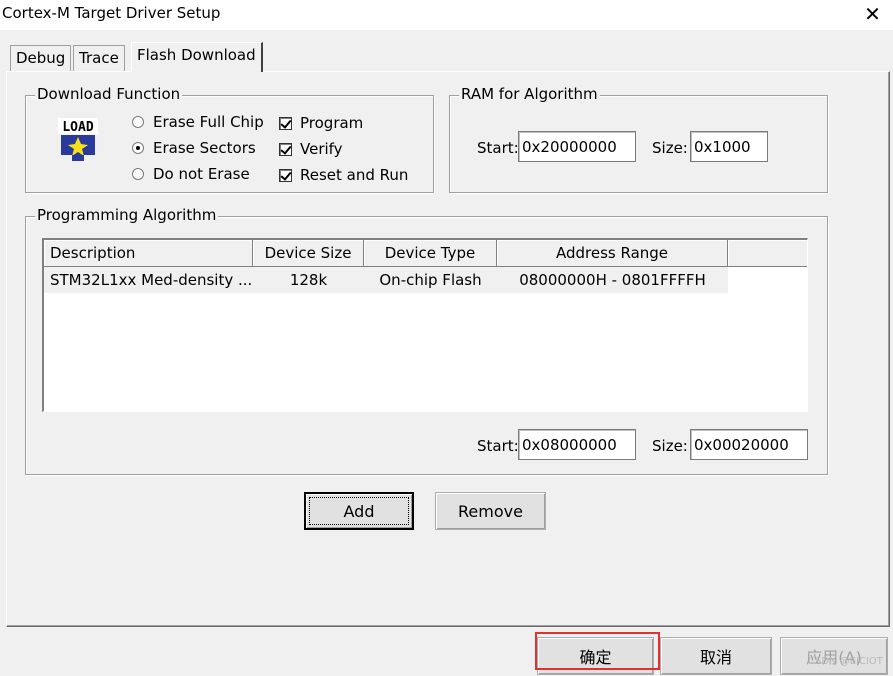  Describe the element at coordinates (138, 148) in the screenshot. I see `erase-sectors-radio-button` at that location.